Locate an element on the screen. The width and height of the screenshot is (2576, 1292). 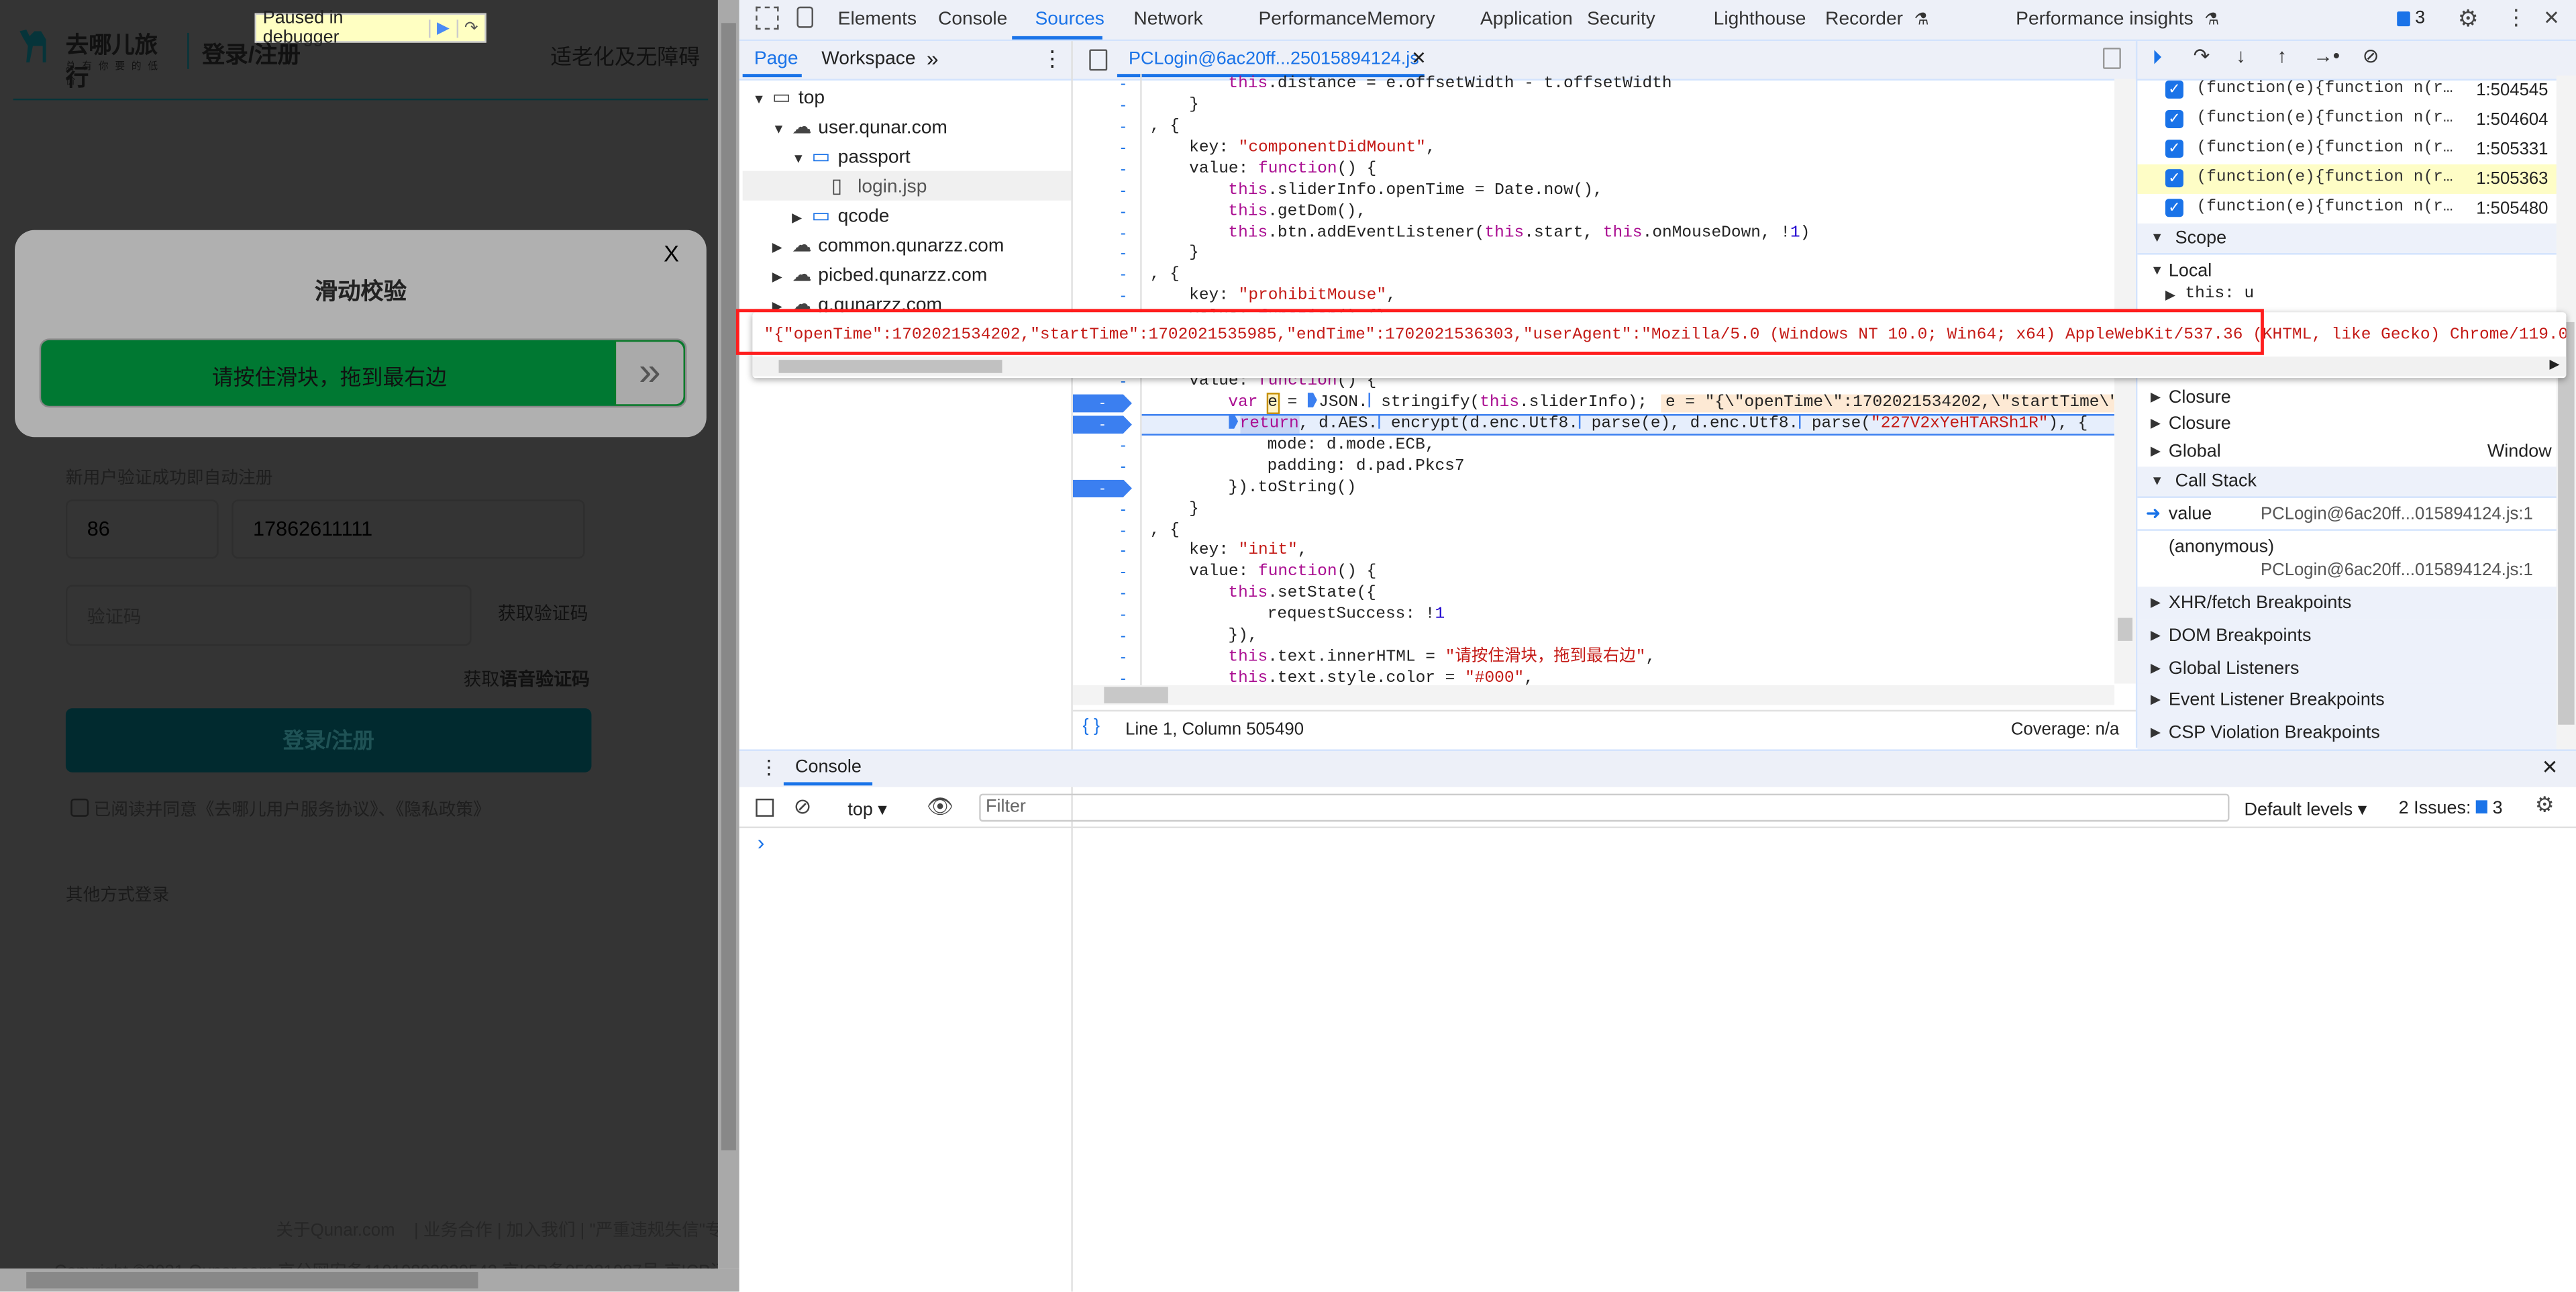
tree-item: ▶ ☁ picbed.qunarzz.com is located at coordinates (907, 275).